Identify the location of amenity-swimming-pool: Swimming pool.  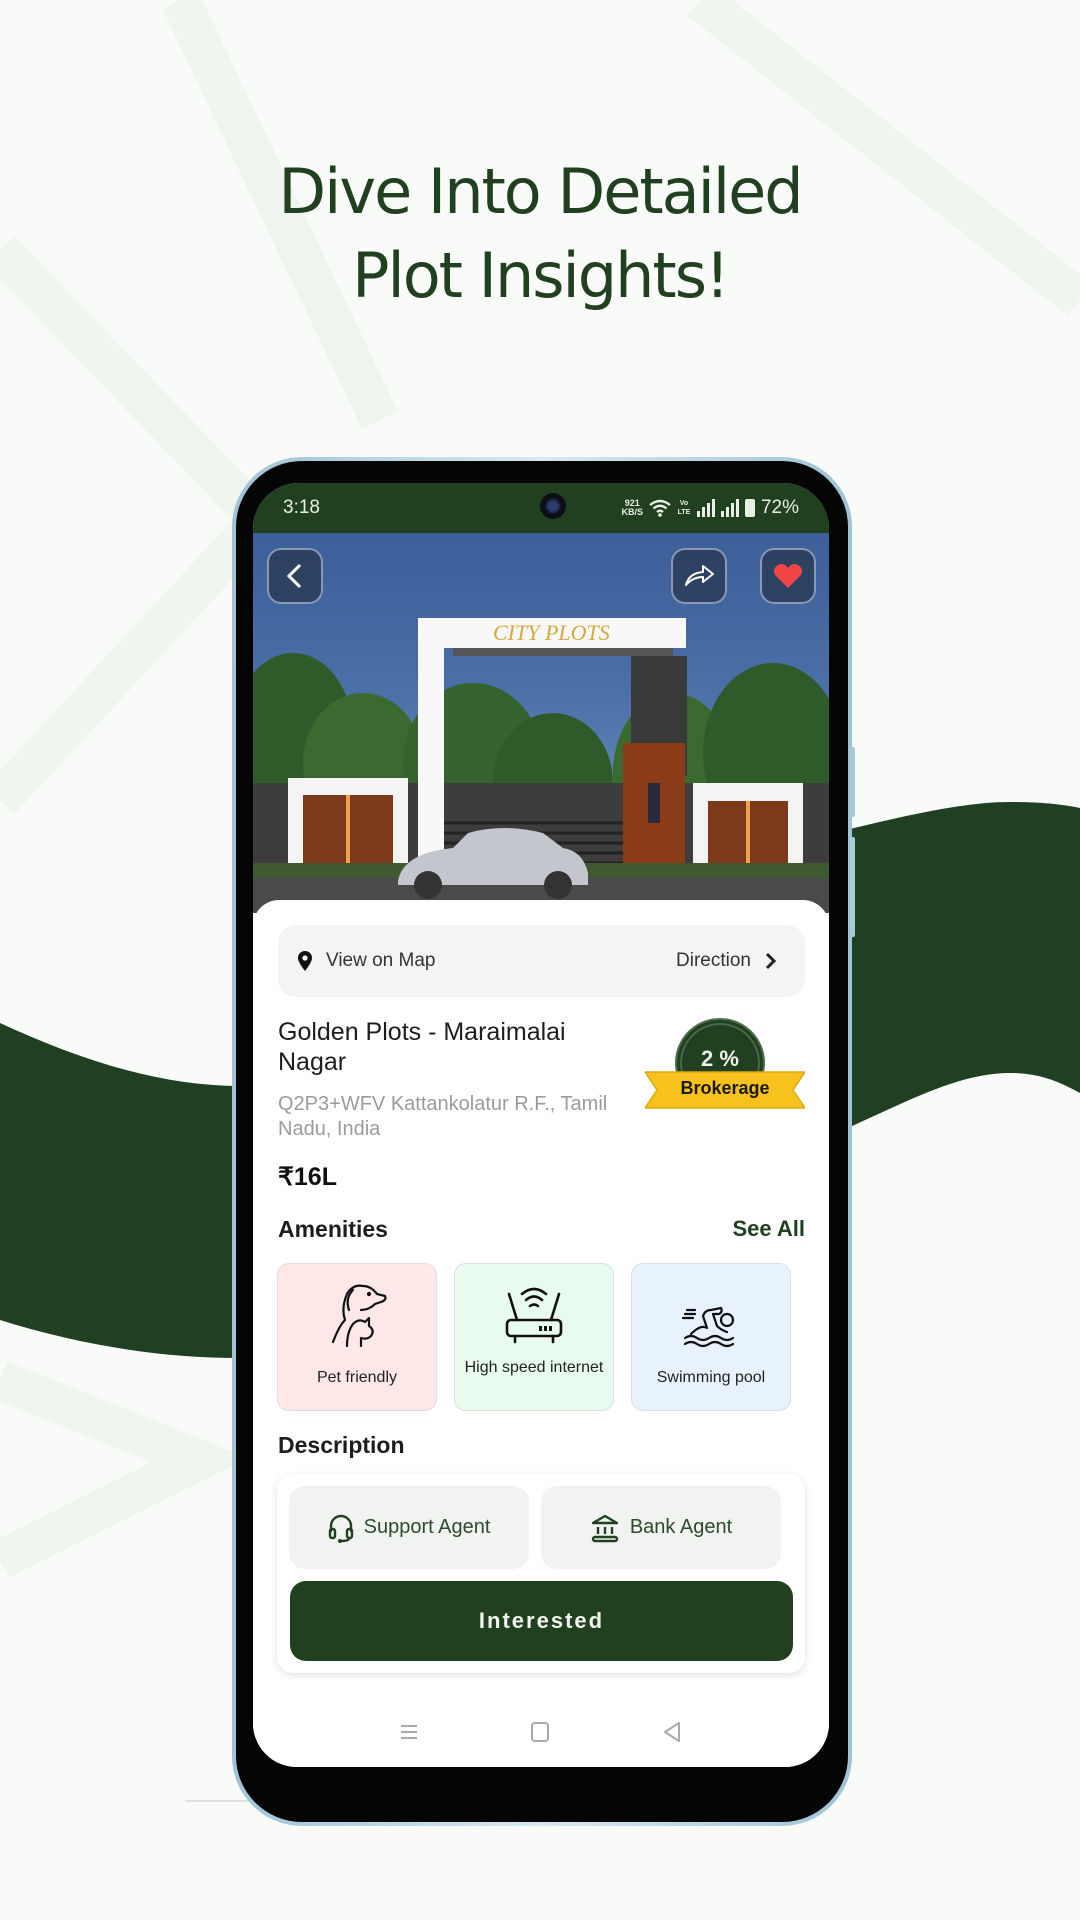
(711, 1337).